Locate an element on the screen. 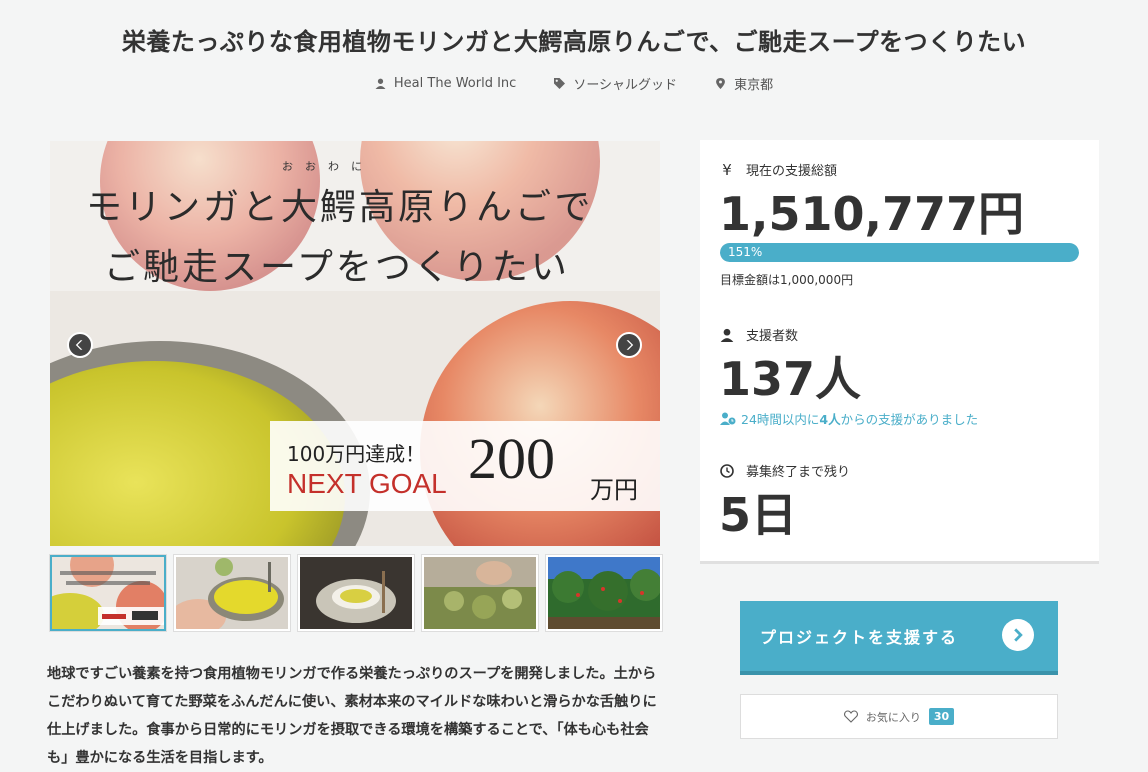 The image size is (1148, 772). hero-ruby-text: おおわに is located at coordinates (328, 166).